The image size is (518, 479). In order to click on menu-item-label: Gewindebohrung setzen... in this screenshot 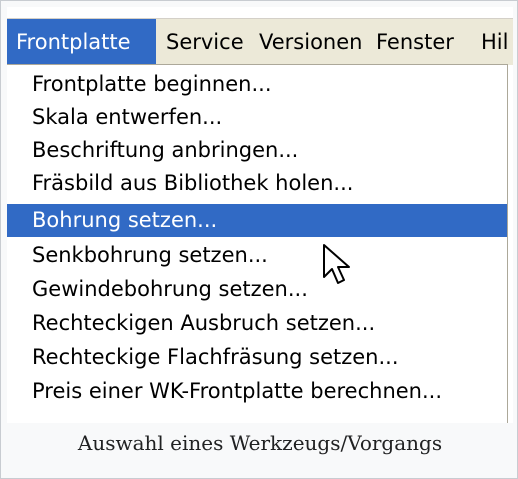, I will do `click(170, 289)`.